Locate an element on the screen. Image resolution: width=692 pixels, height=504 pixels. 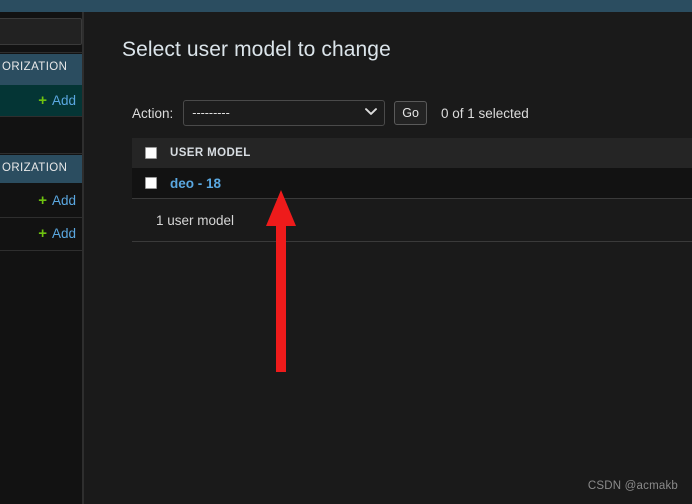
sidebar-item-add-2: + Add is located at coordinates (41, 200).